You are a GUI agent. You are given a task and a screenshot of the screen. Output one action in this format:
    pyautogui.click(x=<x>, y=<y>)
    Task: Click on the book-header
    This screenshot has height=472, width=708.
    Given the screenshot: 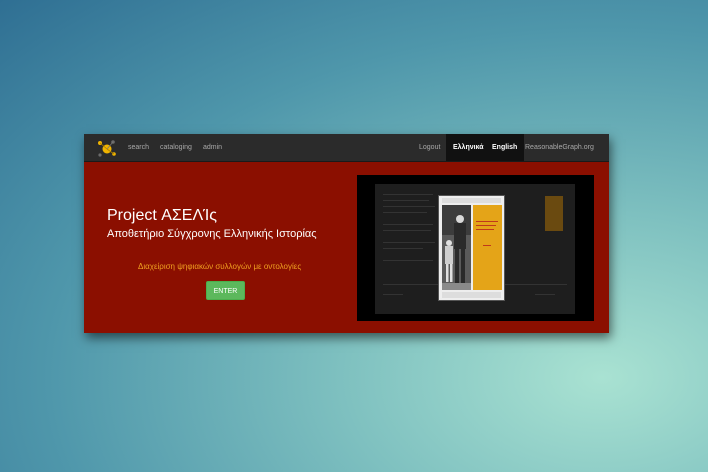 What is the action you would take?
    pyautogui.click(x=471, y=200)
    